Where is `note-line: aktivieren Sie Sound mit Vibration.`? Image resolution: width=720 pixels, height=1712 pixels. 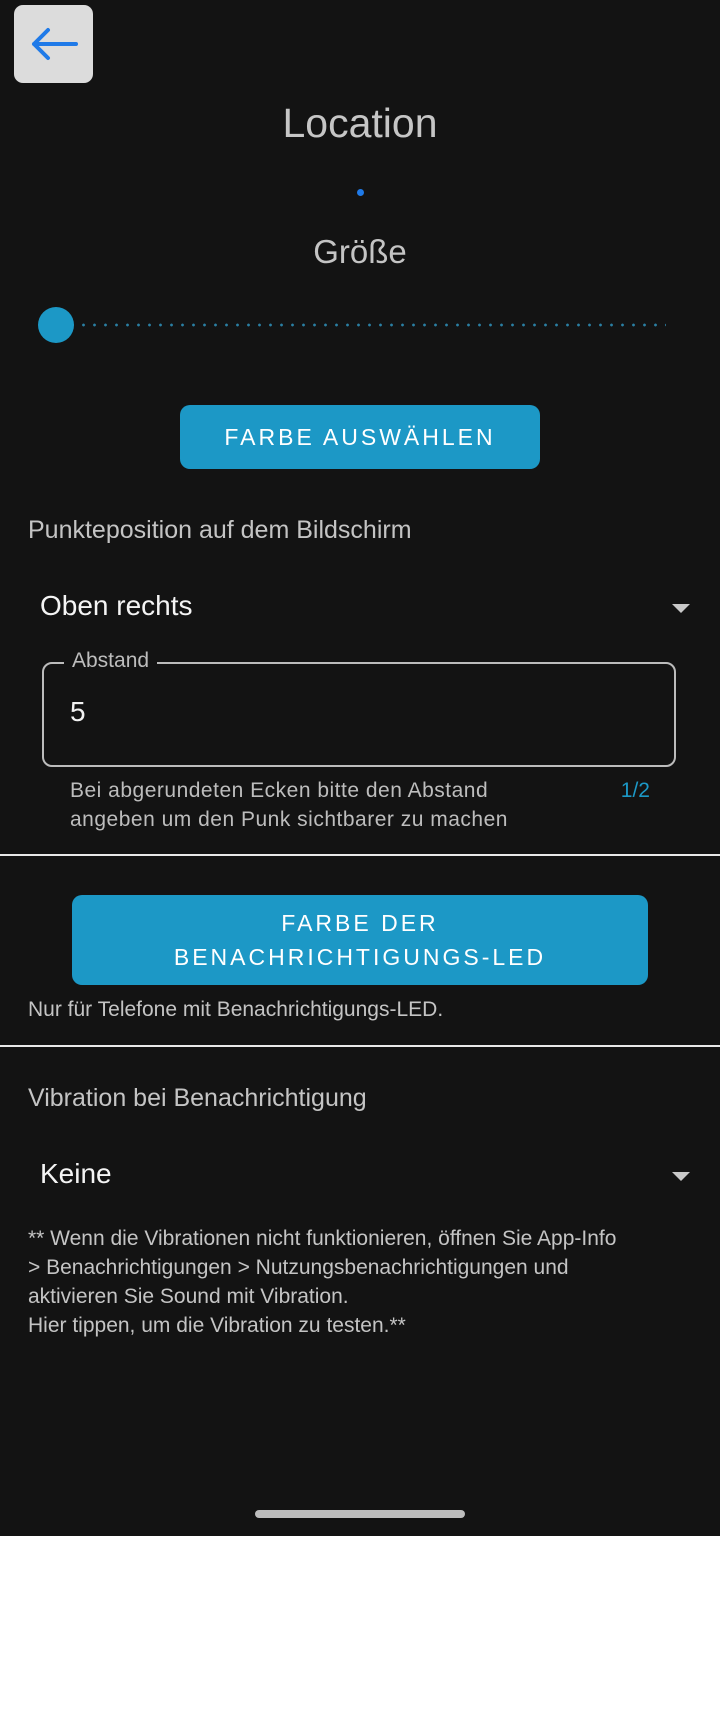
note-line: aktivieren Sie Sound mit Vibration. is located at coordinates (188, 1296).